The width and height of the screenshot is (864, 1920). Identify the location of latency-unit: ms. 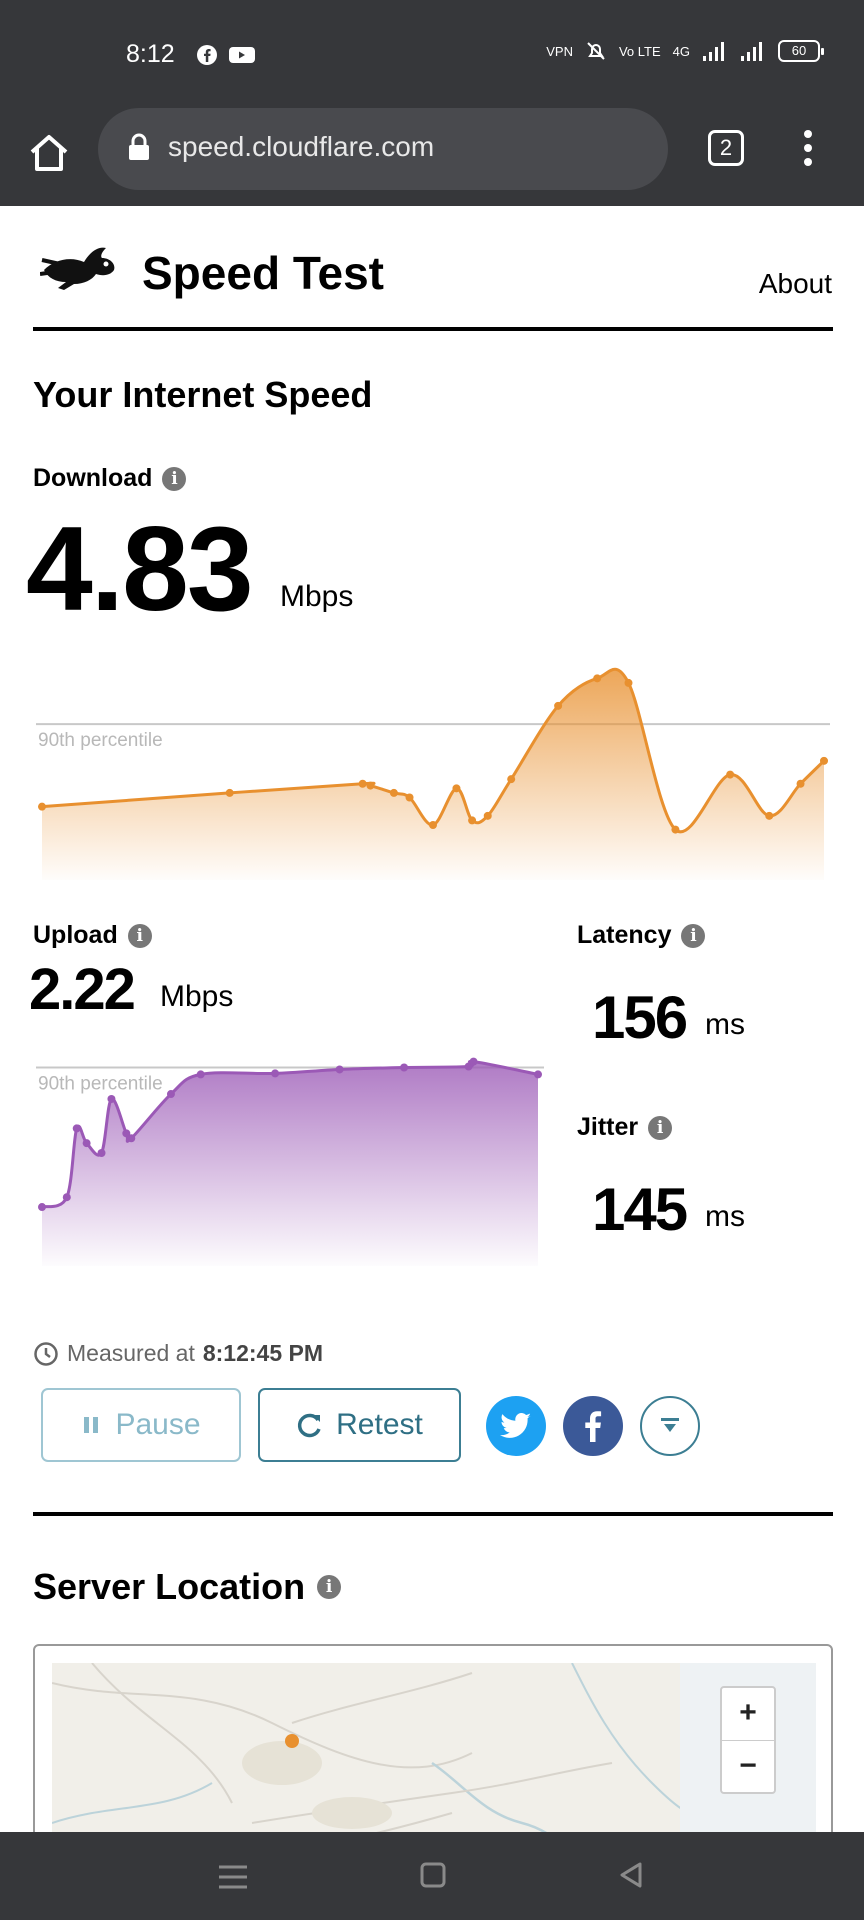
(725, 1024).